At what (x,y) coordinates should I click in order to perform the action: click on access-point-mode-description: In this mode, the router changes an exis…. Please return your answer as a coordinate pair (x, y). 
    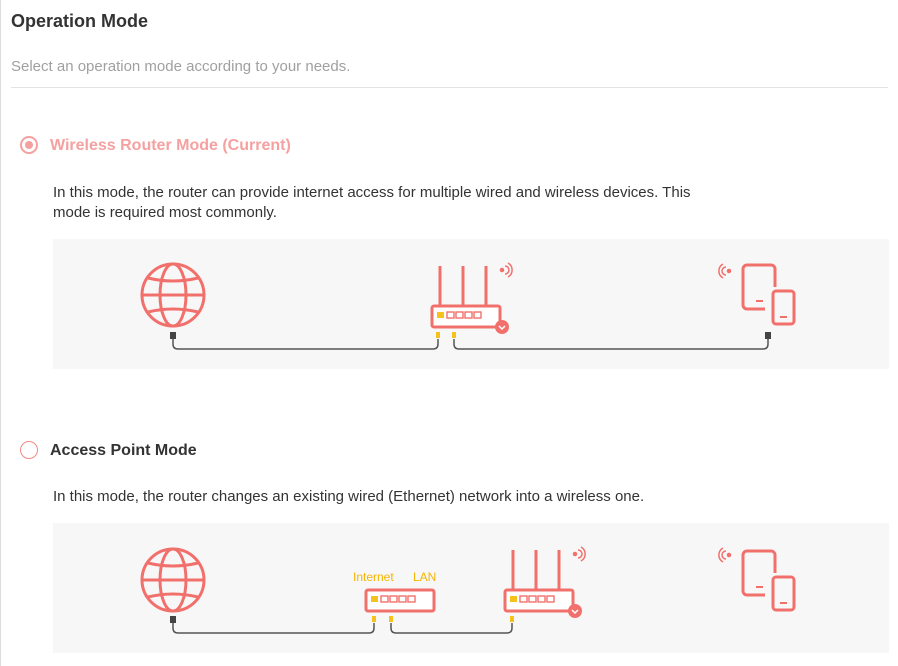
    Looking at the image, I should click on (349, 496).